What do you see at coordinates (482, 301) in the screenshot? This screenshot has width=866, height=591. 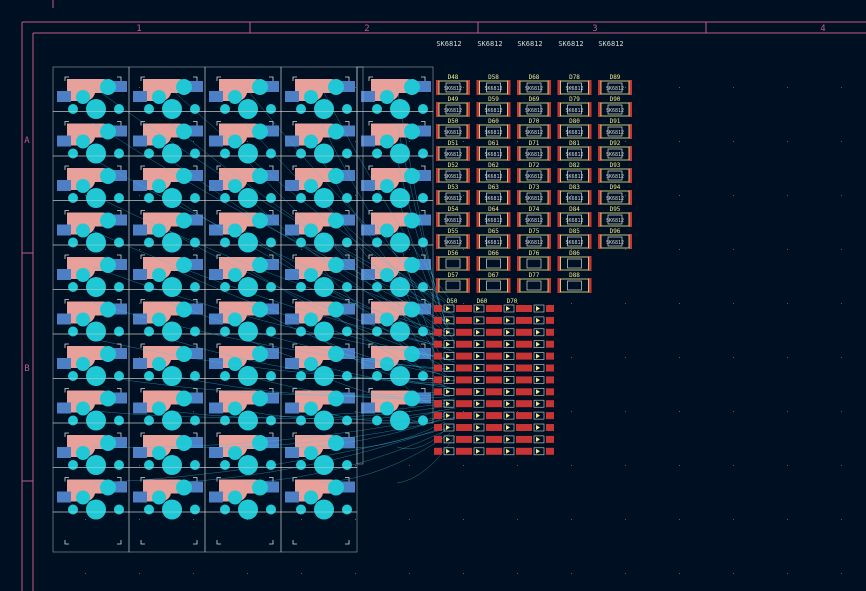 I see `diode-header-ref: D60` at bounding box center [482, 301].